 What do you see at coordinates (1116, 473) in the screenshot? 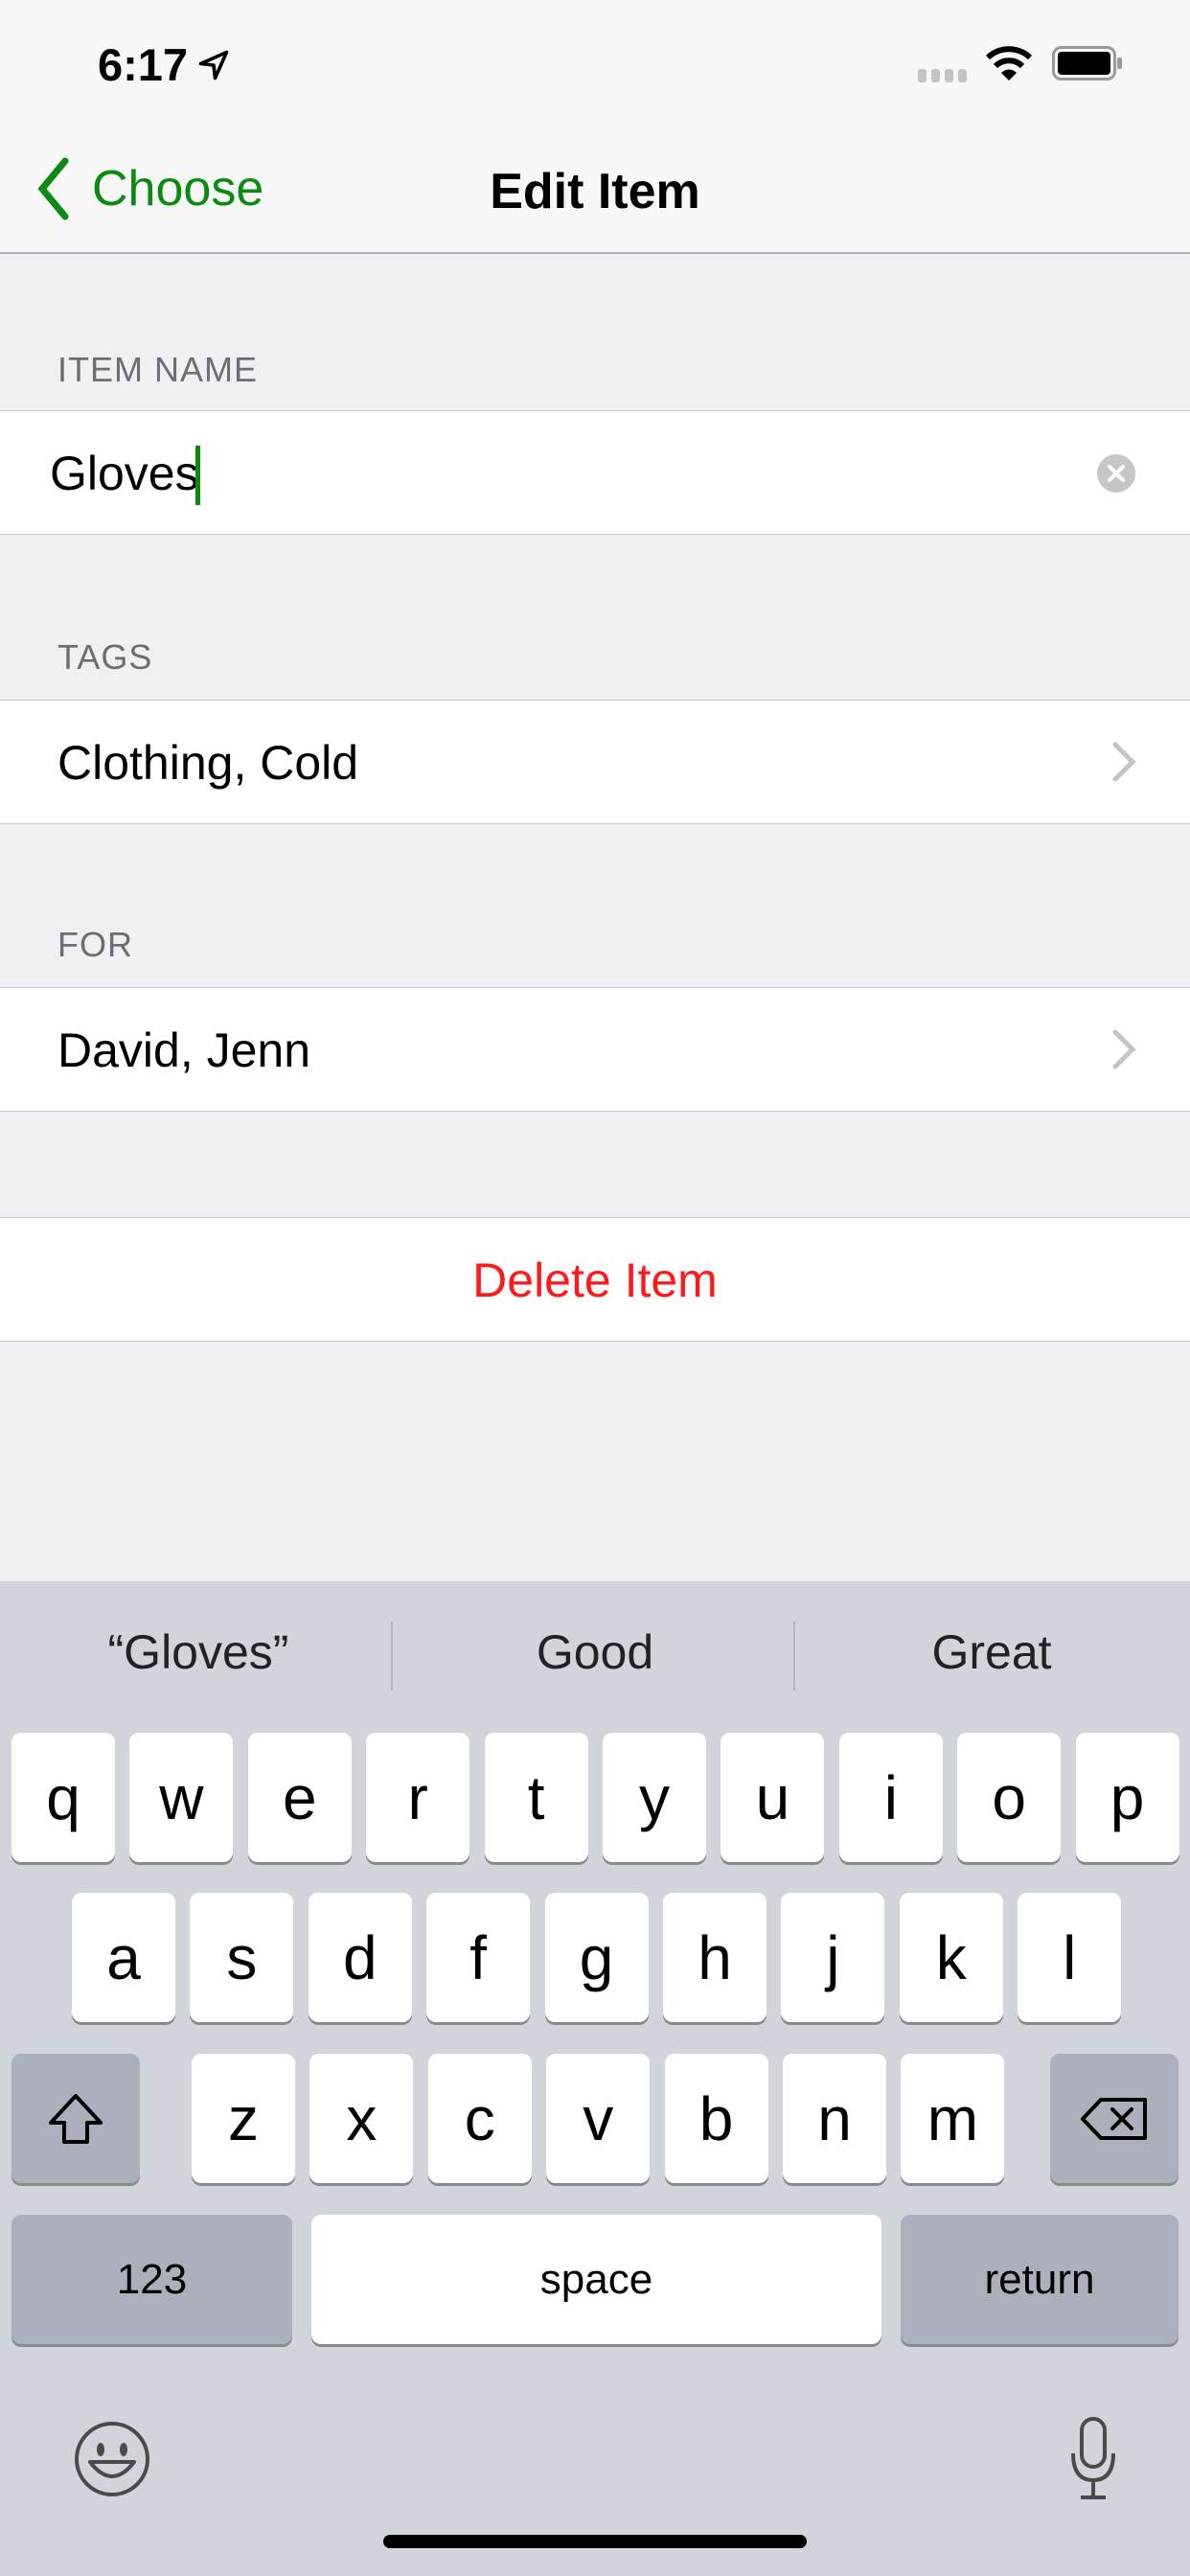
I see `clear-text-icon` at bounding box center [1116, 473].